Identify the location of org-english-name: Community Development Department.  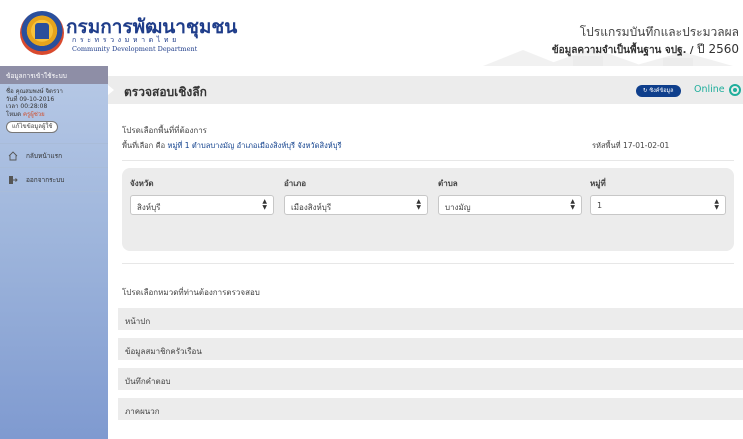
(135, 49).